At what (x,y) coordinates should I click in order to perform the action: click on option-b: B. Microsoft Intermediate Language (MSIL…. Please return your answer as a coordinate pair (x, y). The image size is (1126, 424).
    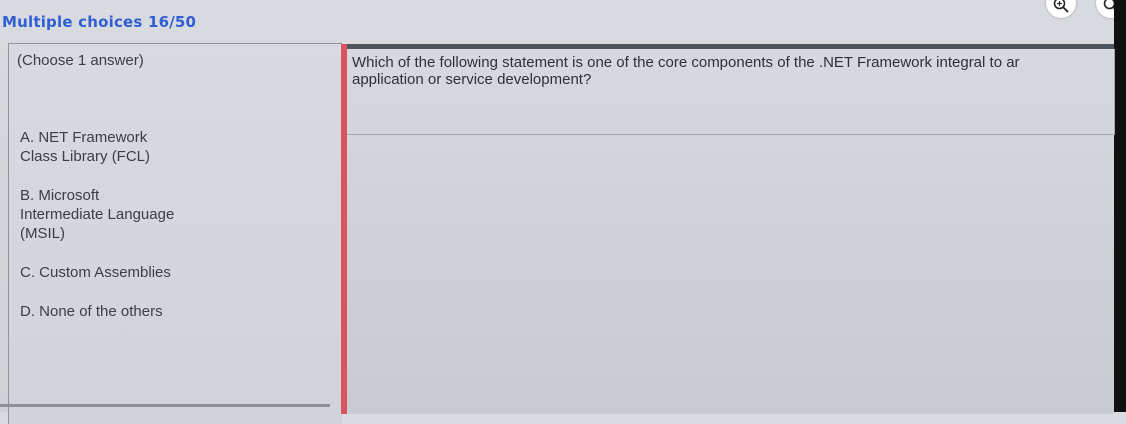
    Looking at the image, I should click on (150, 214).